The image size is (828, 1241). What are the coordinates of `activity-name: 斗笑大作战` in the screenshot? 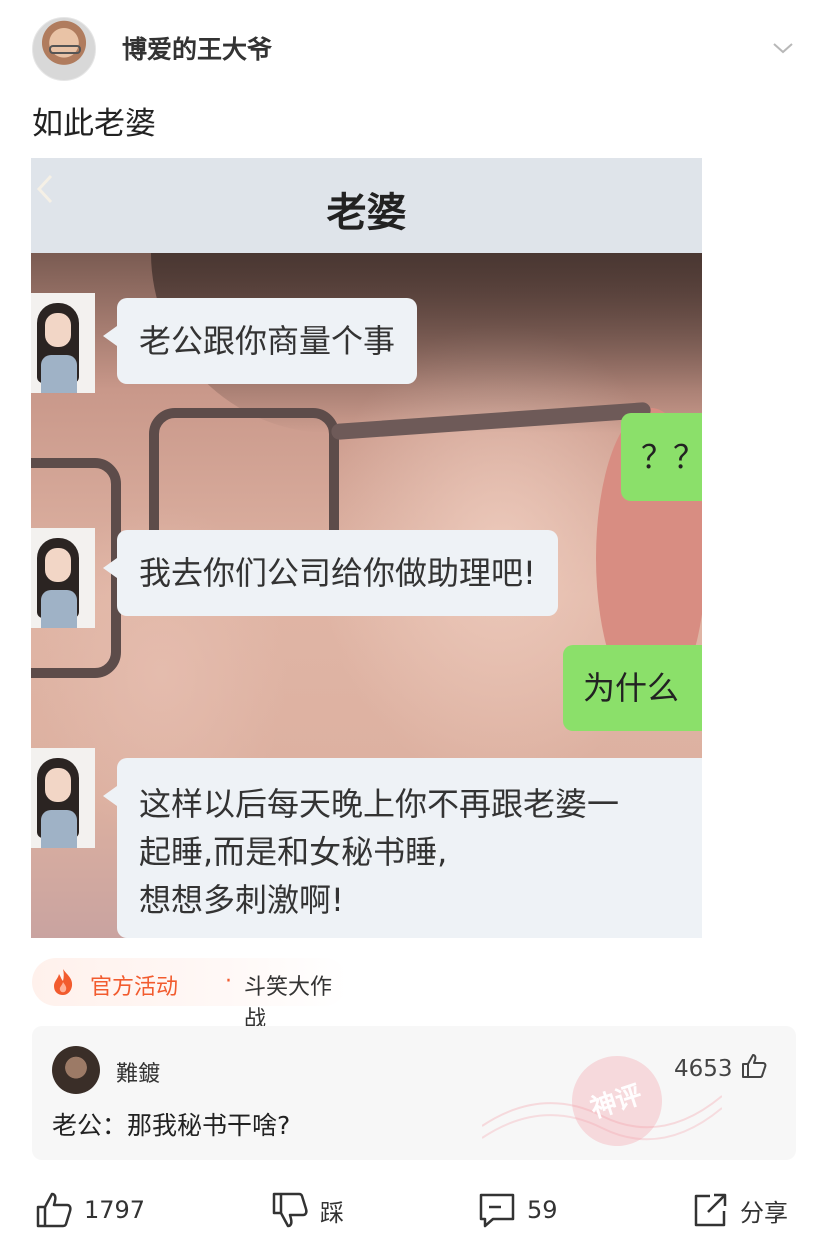 It's located at (288, 1003).